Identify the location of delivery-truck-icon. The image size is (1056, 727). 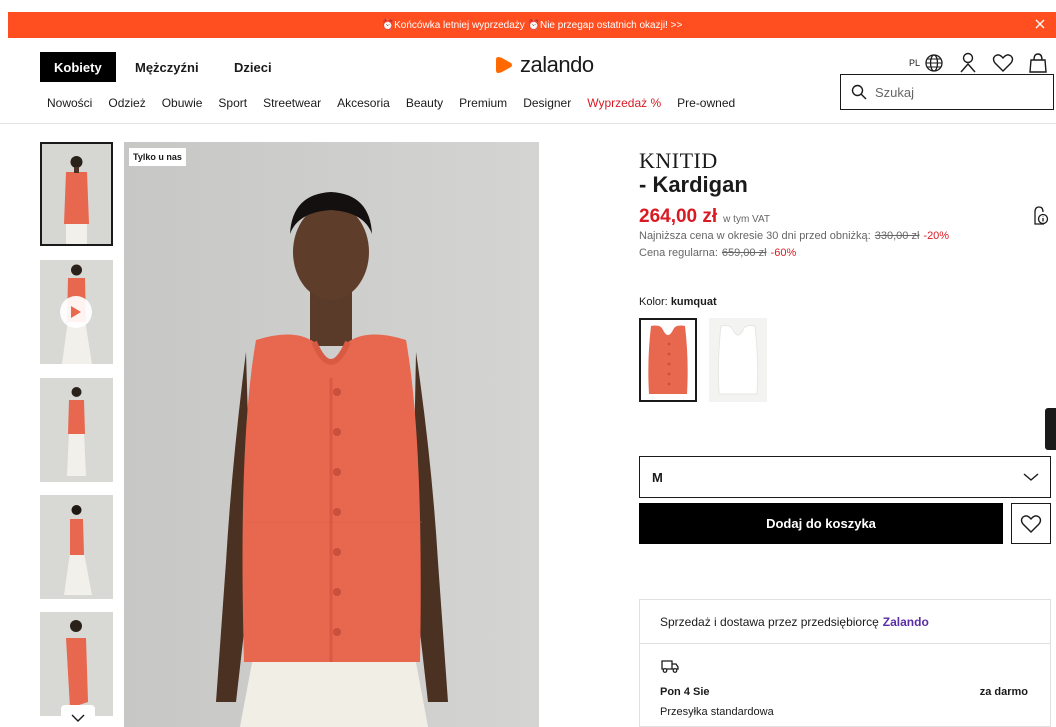
(670, 666).